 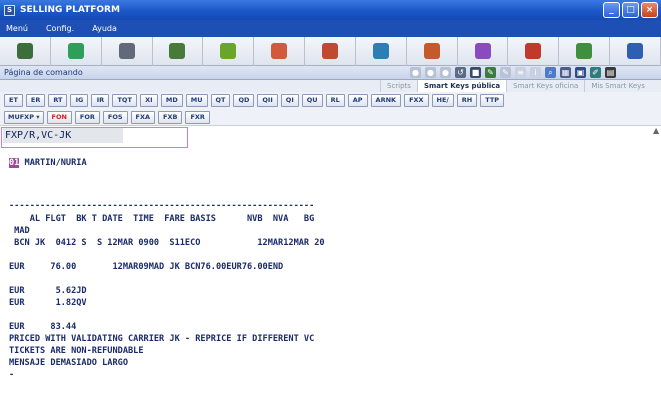 What do you see at coordinates (580, 72) in the screenshot?
I see `window-icon: ▣` at bounding box center [580, 72].